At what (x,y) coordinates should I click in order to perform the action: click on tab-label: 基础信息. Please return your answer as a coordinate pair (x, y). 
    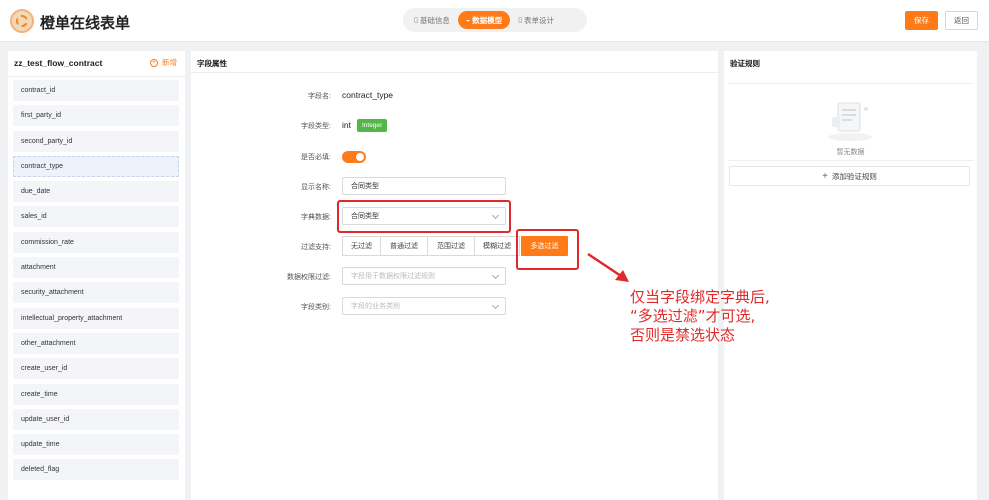
    Looking at the image, I should click on (434, 20).